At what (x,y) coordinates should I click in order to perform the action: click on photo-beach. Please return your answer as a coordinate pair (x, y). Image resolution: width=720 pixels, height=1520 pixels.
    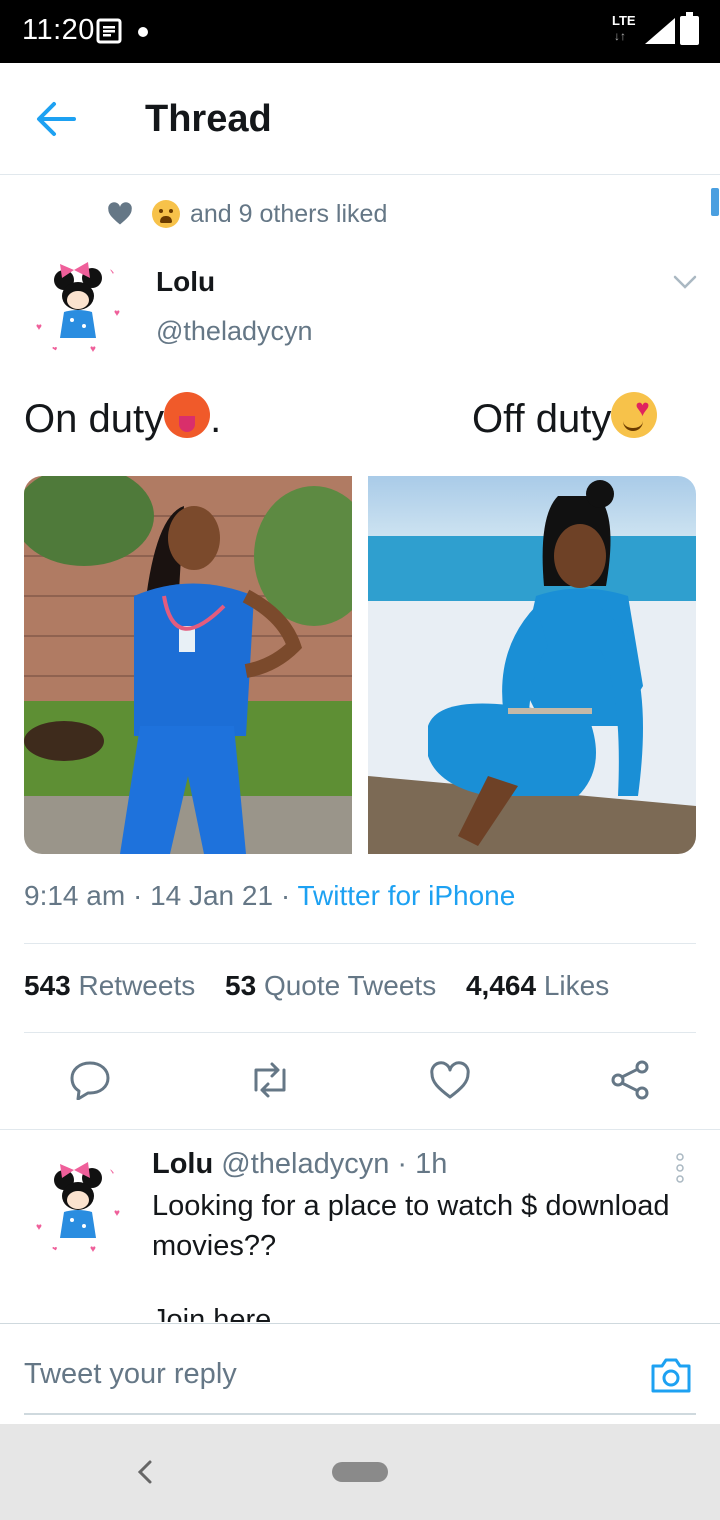
    Looking at the image, I should click on (532, 665).